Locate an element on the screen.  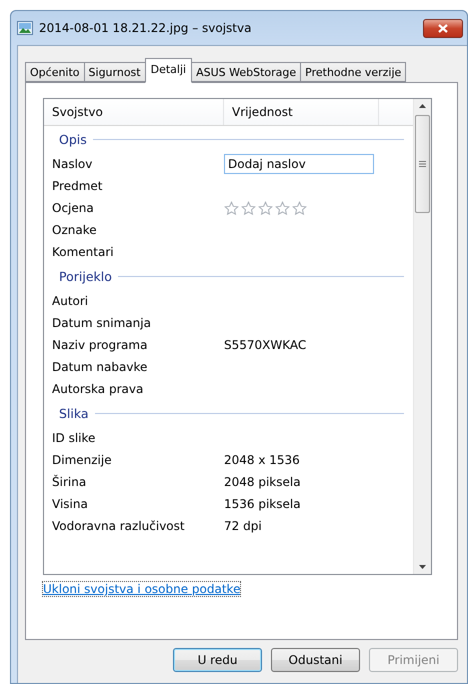
close-button is located at coordinates (443, 28).